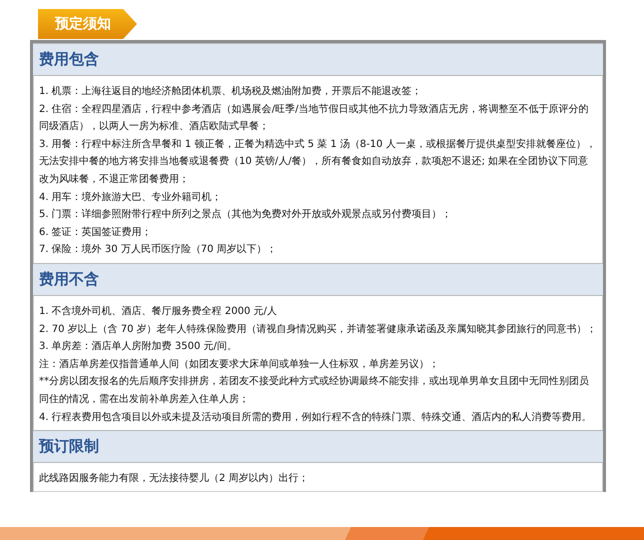  I want to click on list-item: 注：酒店单房差仅指普通单人间（如团友要求大床单间或单独一人住标双，单房差另议）；, so click(239, 365).